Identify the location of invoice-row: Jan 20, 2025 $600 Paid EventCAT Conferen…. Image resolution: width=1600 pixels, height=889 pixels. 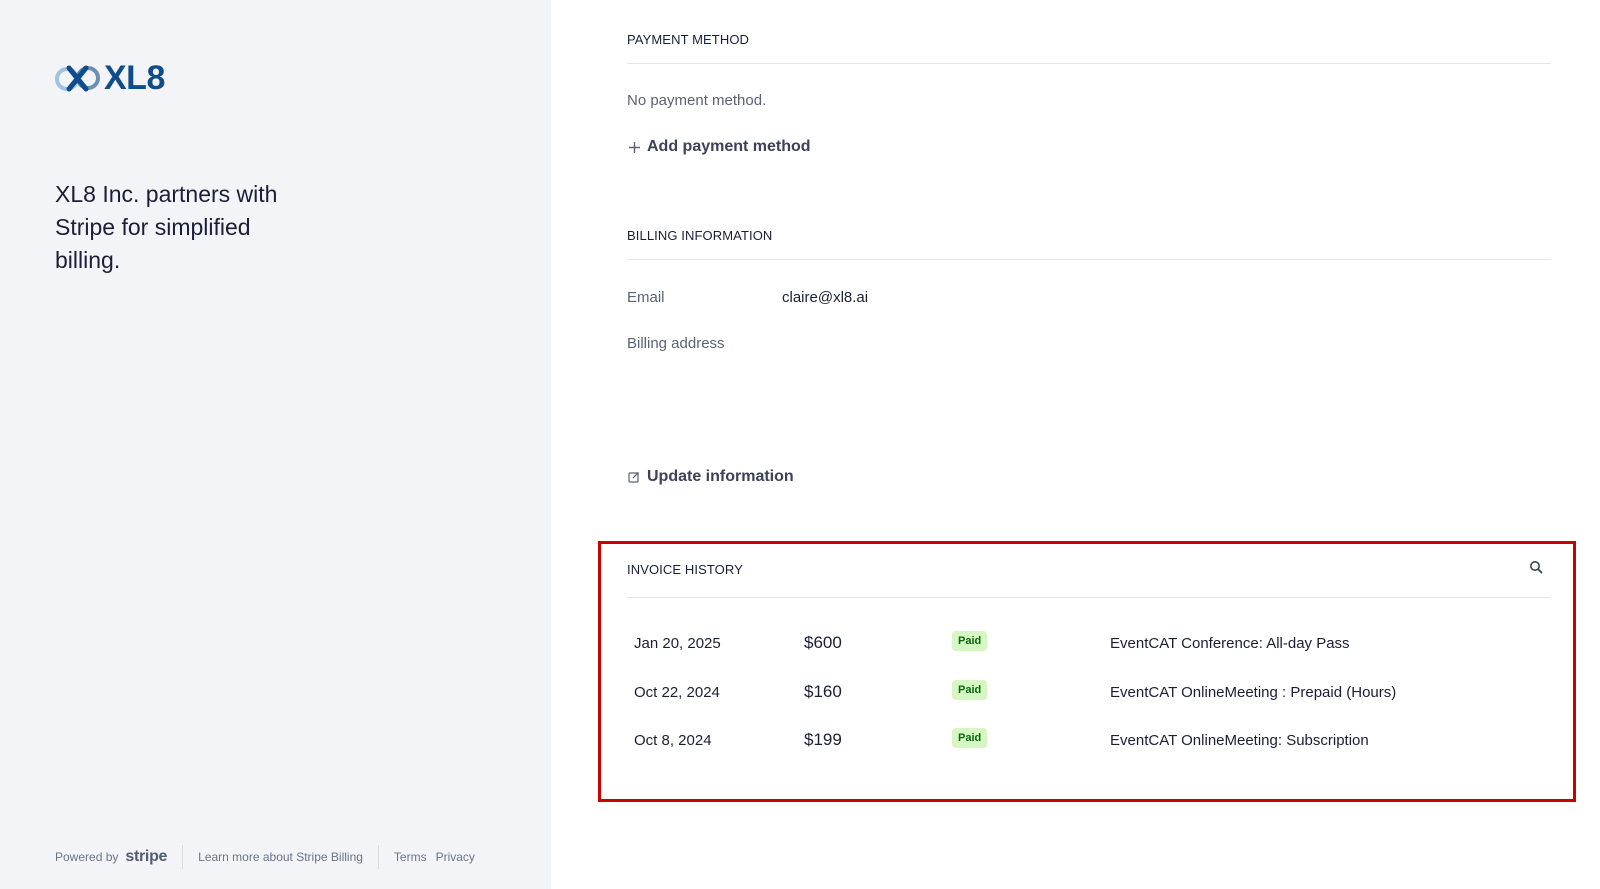
(1084, 643).